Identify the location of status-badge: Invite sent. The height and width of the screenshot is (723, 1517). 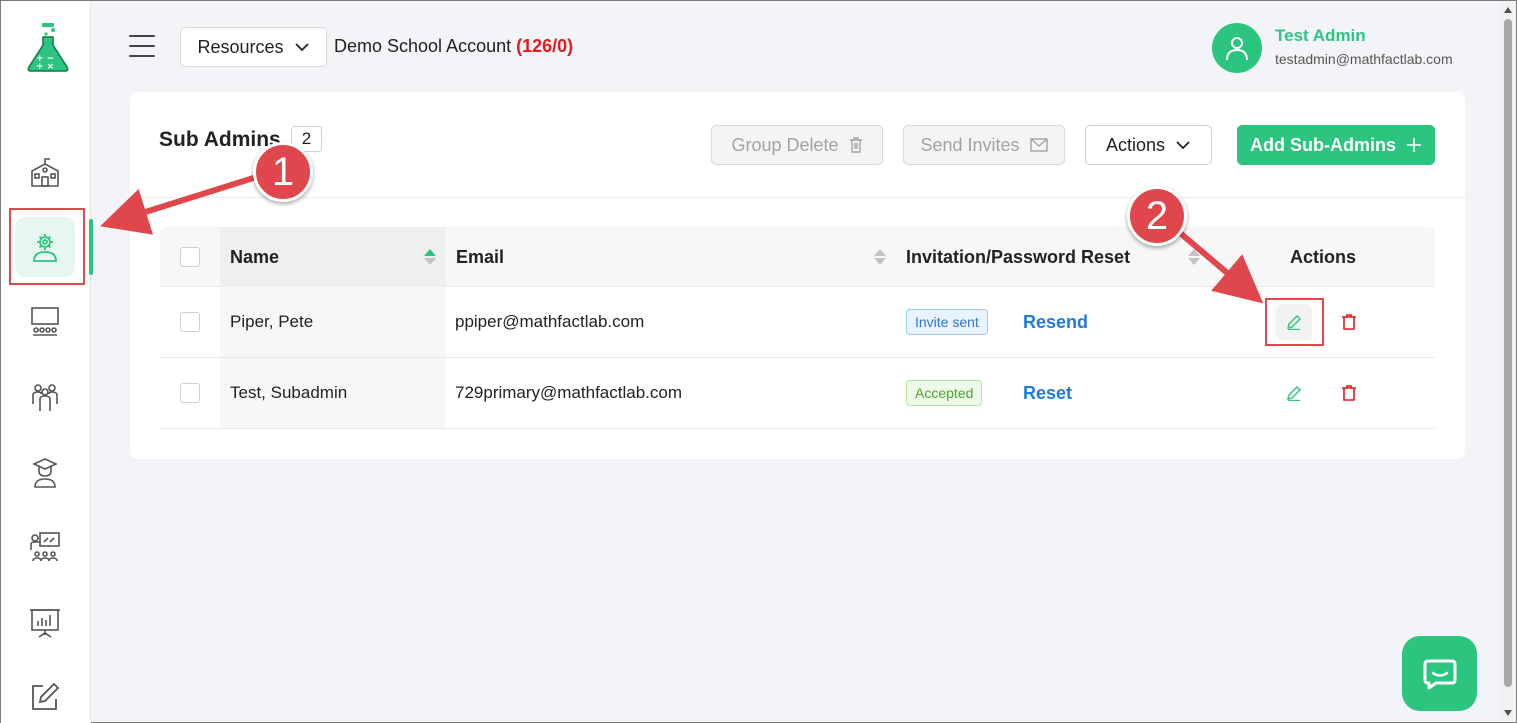
(947, 322).